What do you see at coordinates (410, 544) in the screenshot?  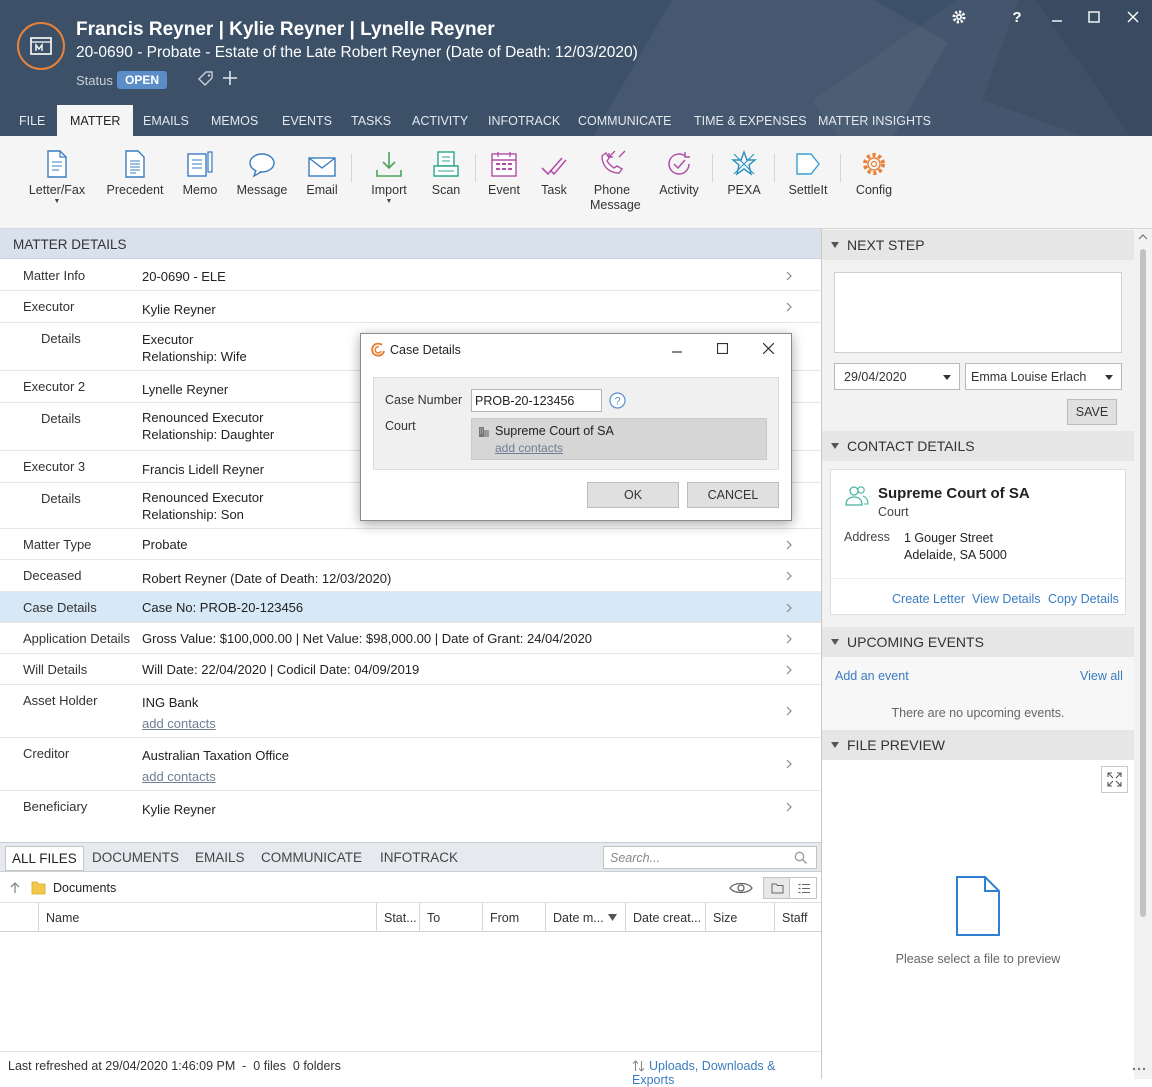 I see `row-matter-type: Matter Type Probate` at bounding box center [410, 544].